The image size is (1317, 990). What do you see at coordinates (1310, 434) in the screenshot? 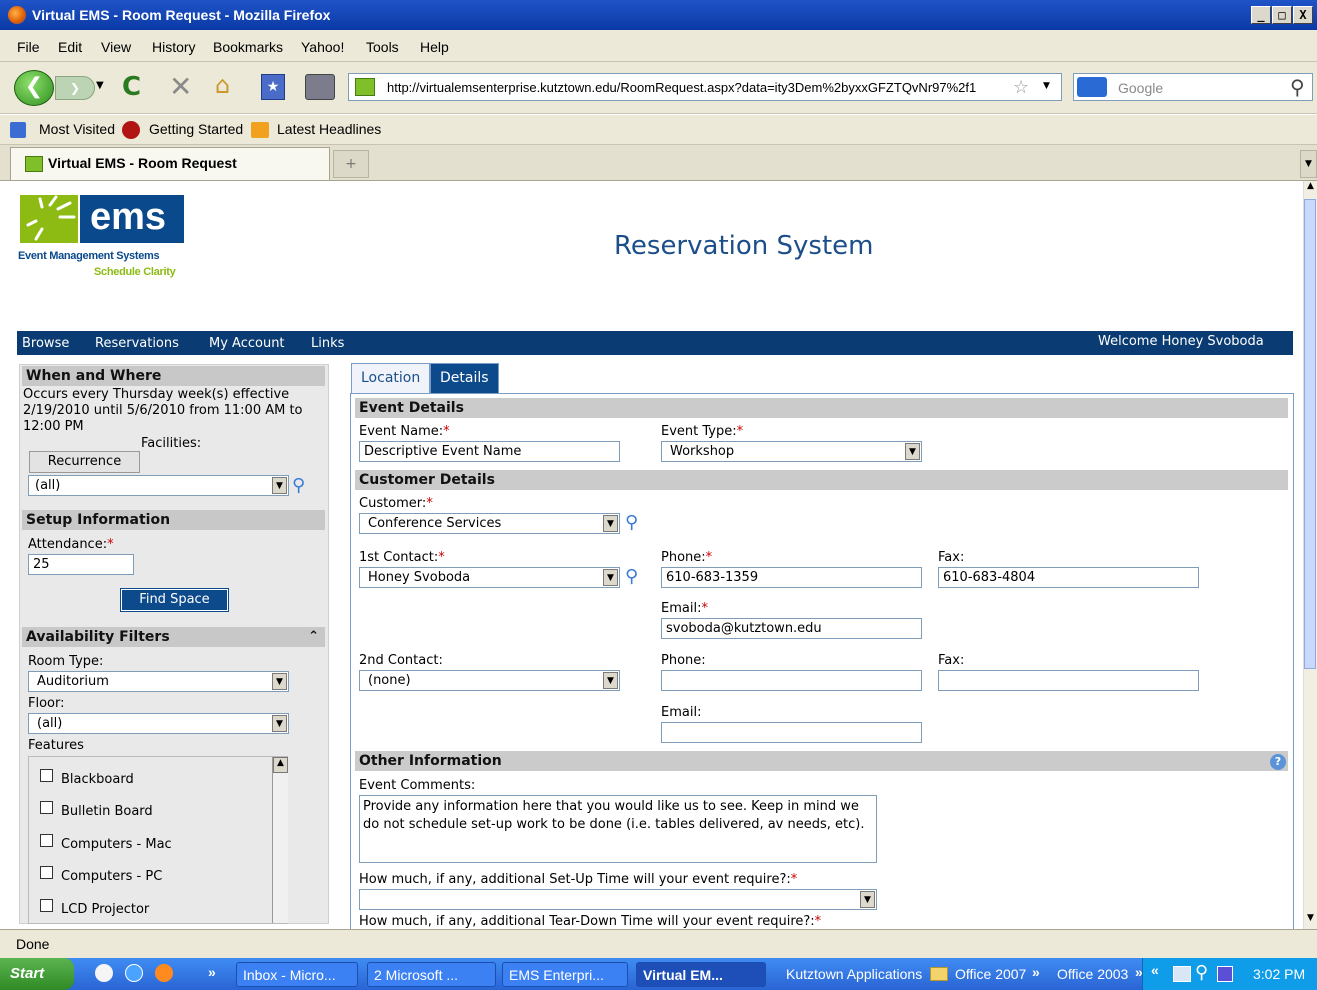
I see `page-scroll-thumb` at bounding box center [1310, 434].